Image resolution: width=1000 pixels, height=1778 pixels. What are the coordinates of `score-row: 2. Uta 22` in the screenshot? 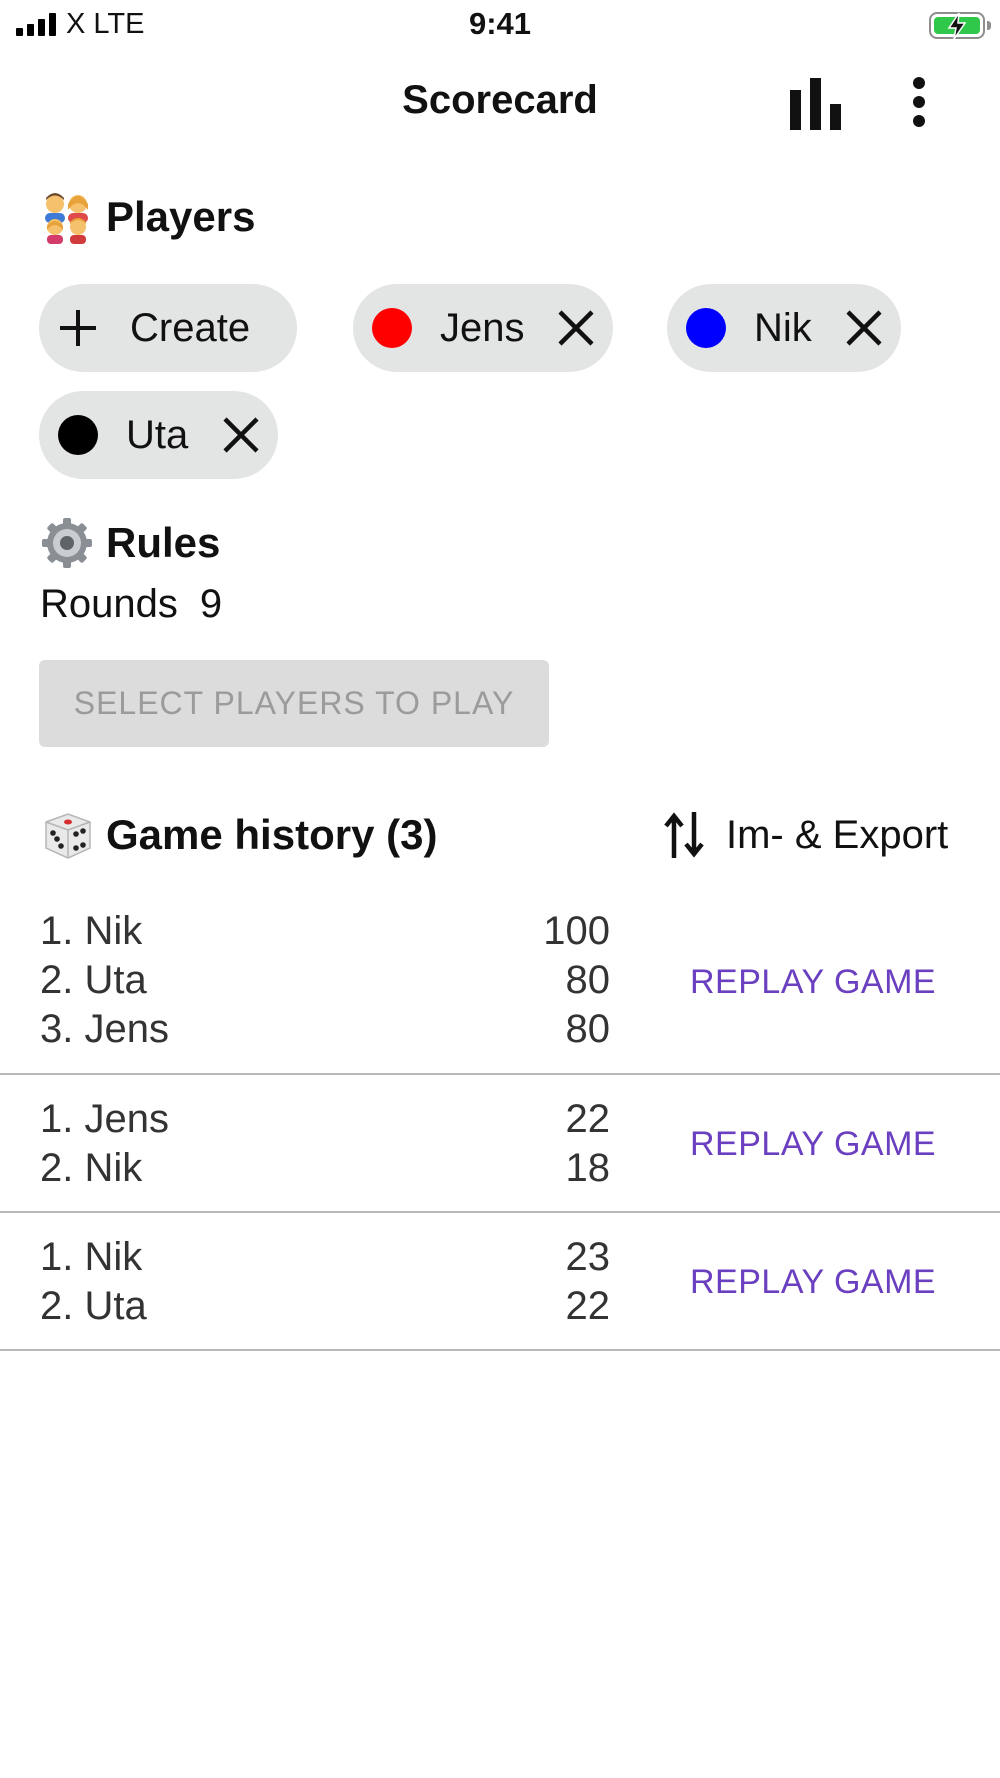 It's located at (325, 1306).